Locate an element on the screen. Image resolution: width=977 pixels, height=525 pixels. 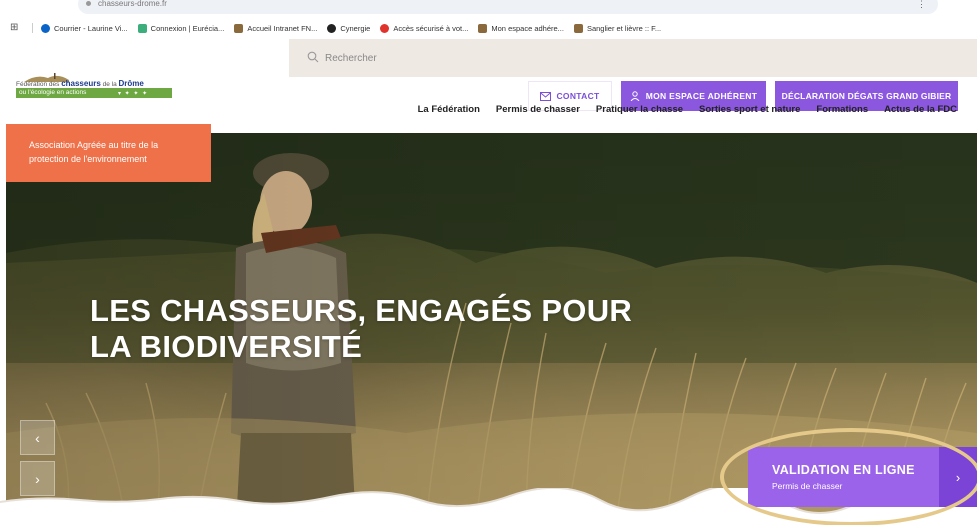
slider-prev-button: ‹ is located at coordinates (37, 437).